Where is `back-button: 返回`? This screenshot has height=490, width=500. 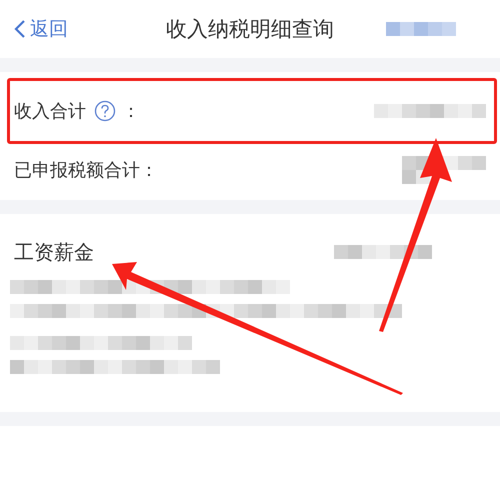 back-button: 返回 is located at coordinates (41, 29).